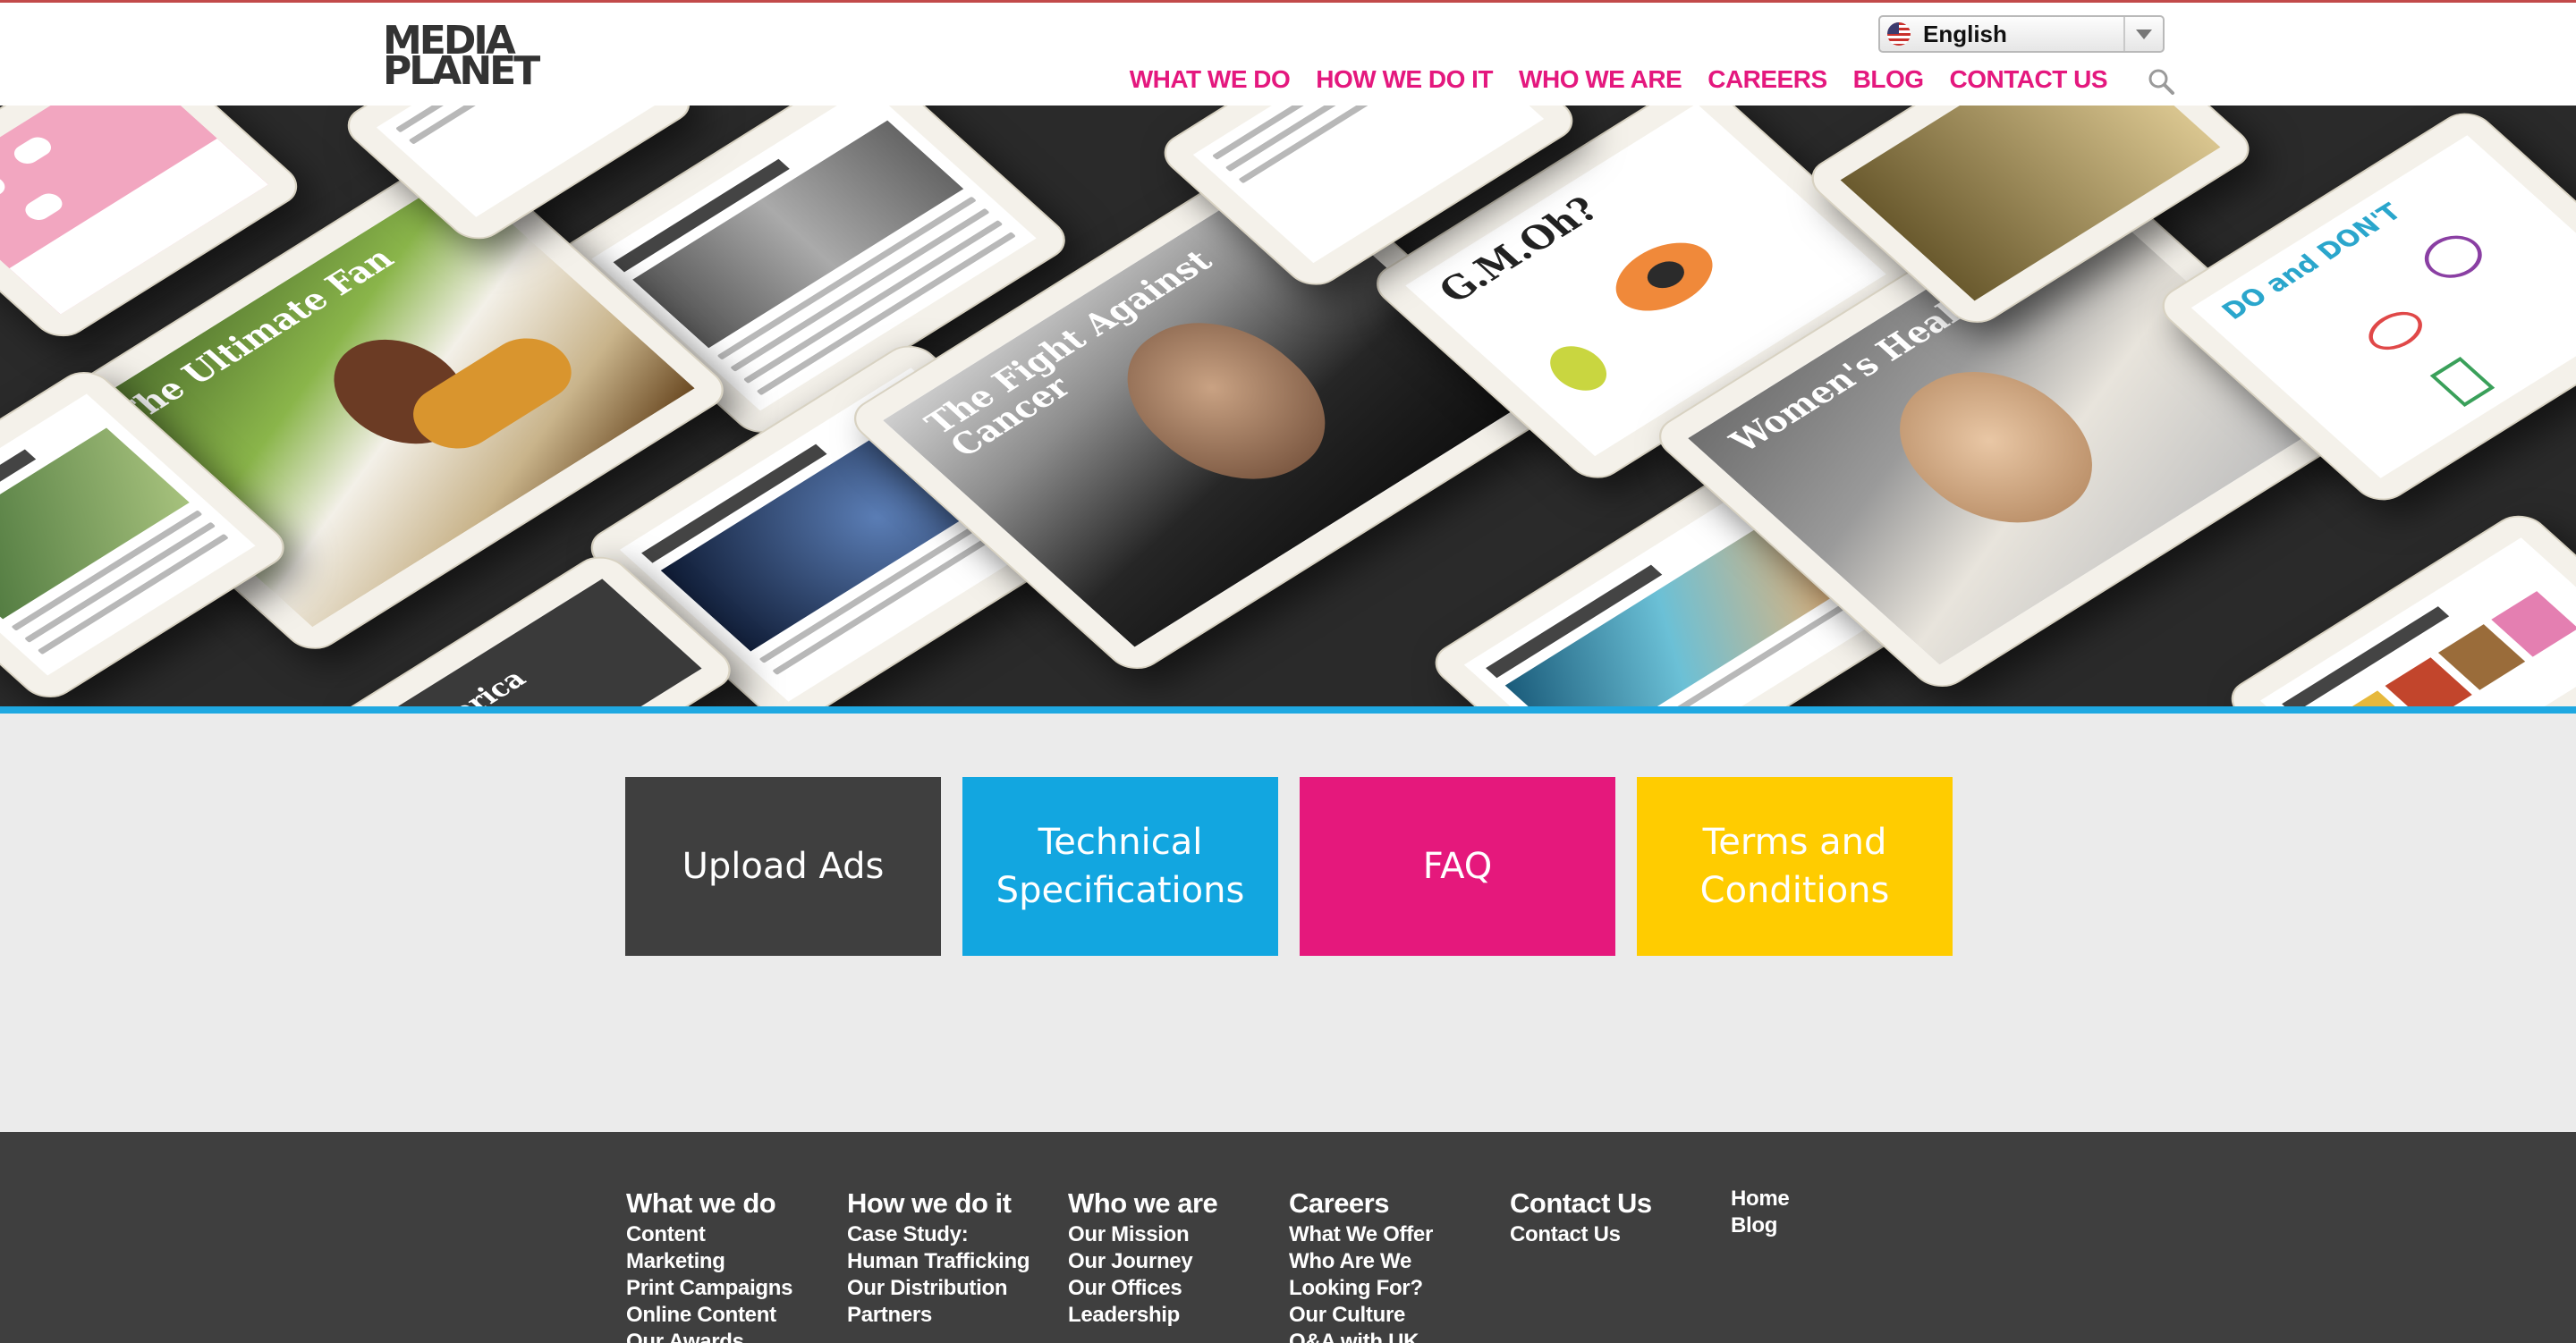 Image resolution: width=2576 pixels, height=1343 pixels. Describe the element at coordinates (1965, 33) in the screenshot. I see `language-select-value: English` at that location.